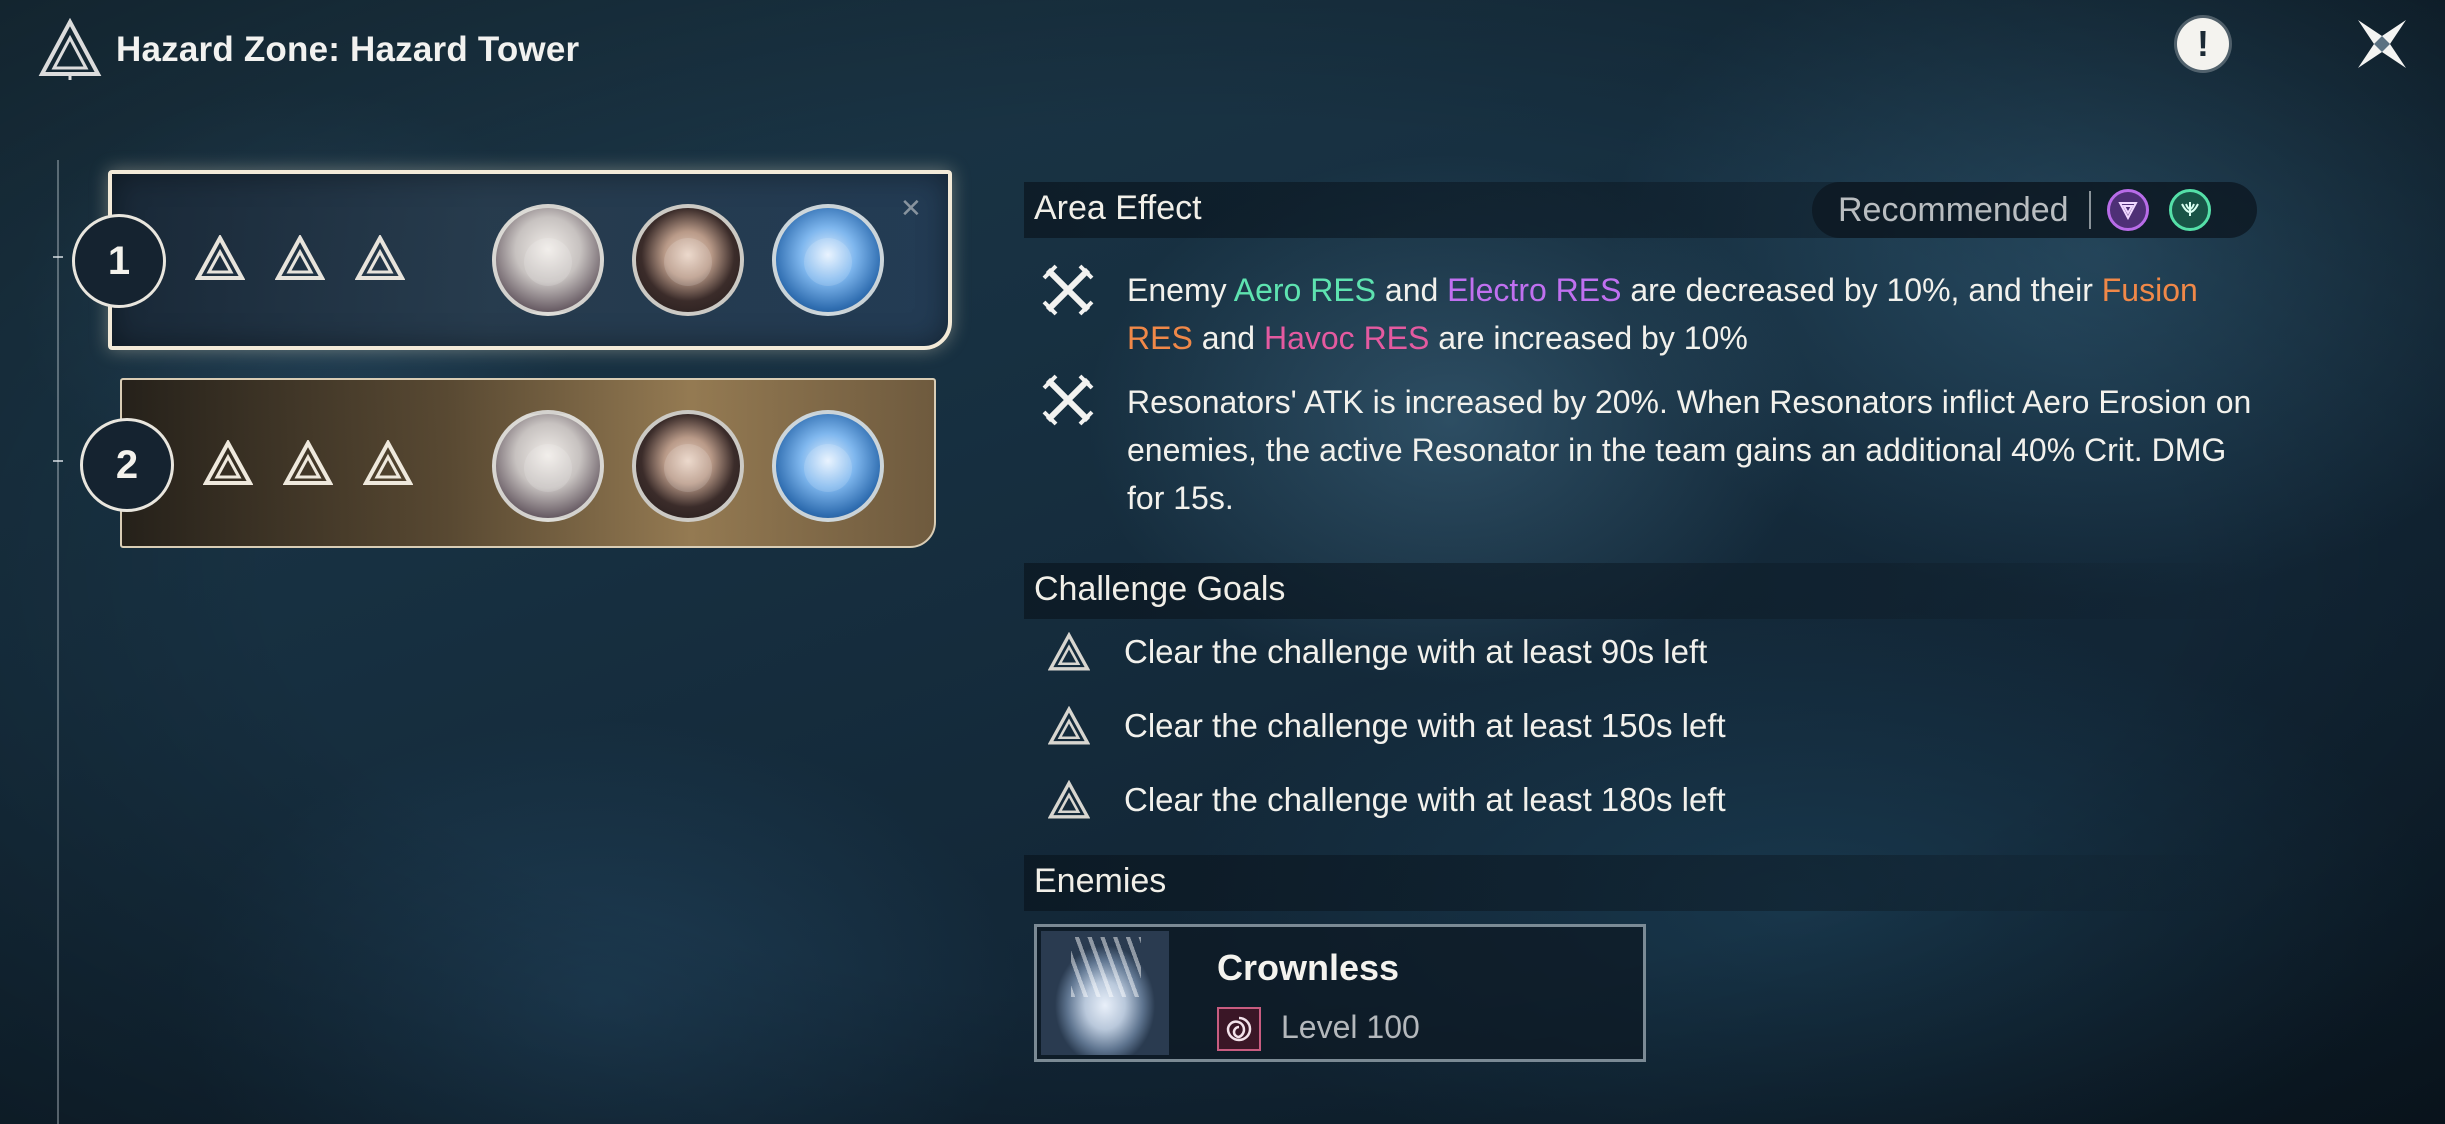 Image resolution: width=2445 pixels, height=1124 pixels. I want to click on effect-text: are increased by 10%, so click(1588, 338).